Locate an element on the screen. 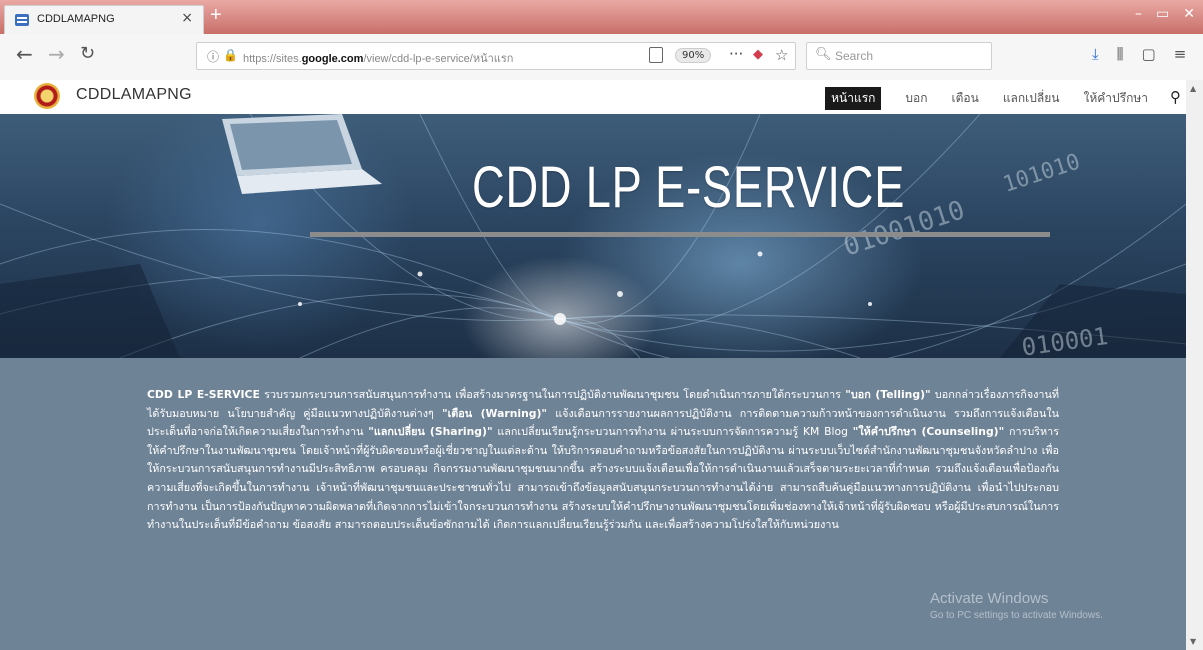 The width and height of the screenshot is (1203, 650). library-icon: ⫼ is located at coordinates (1120, 54).